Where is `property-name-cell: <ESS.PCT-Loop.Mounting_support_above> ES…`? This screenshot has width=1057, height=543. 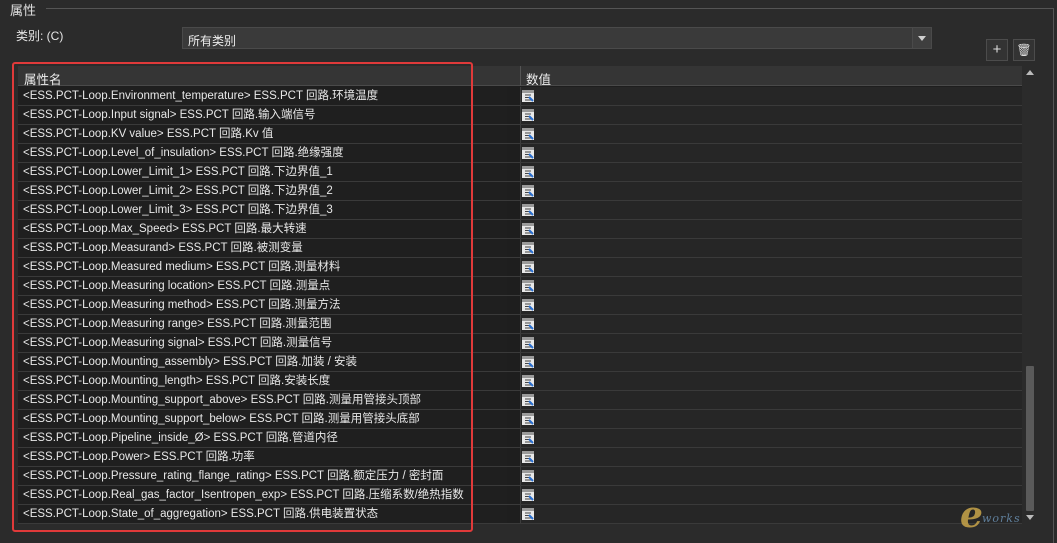
property-name-cell: <ESS.PCT-Loop.Mounting_support_above> ES… is located at coordinates (262, 400).